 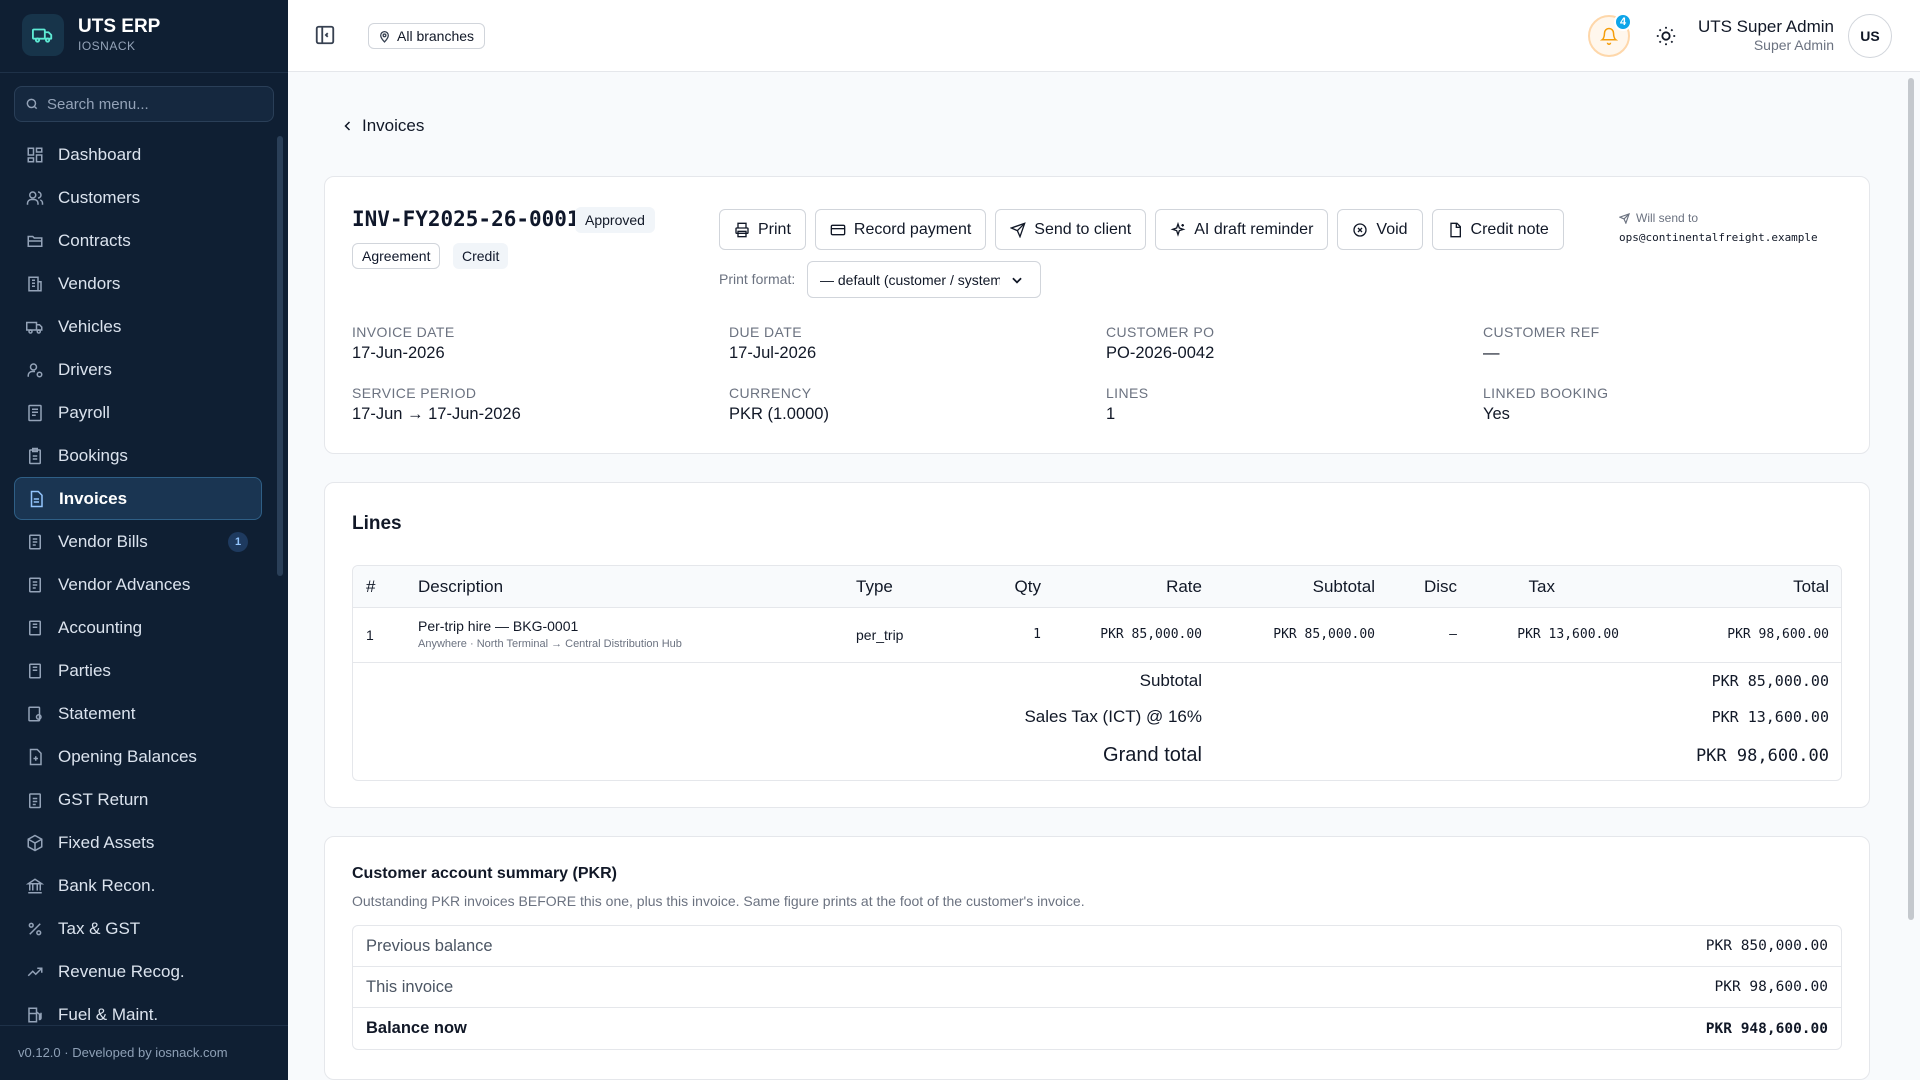 What do you see at coordinates (1111, 414) in the screenshot?
I see `lines-count-value: 1` at bounding box center [1111, 414].